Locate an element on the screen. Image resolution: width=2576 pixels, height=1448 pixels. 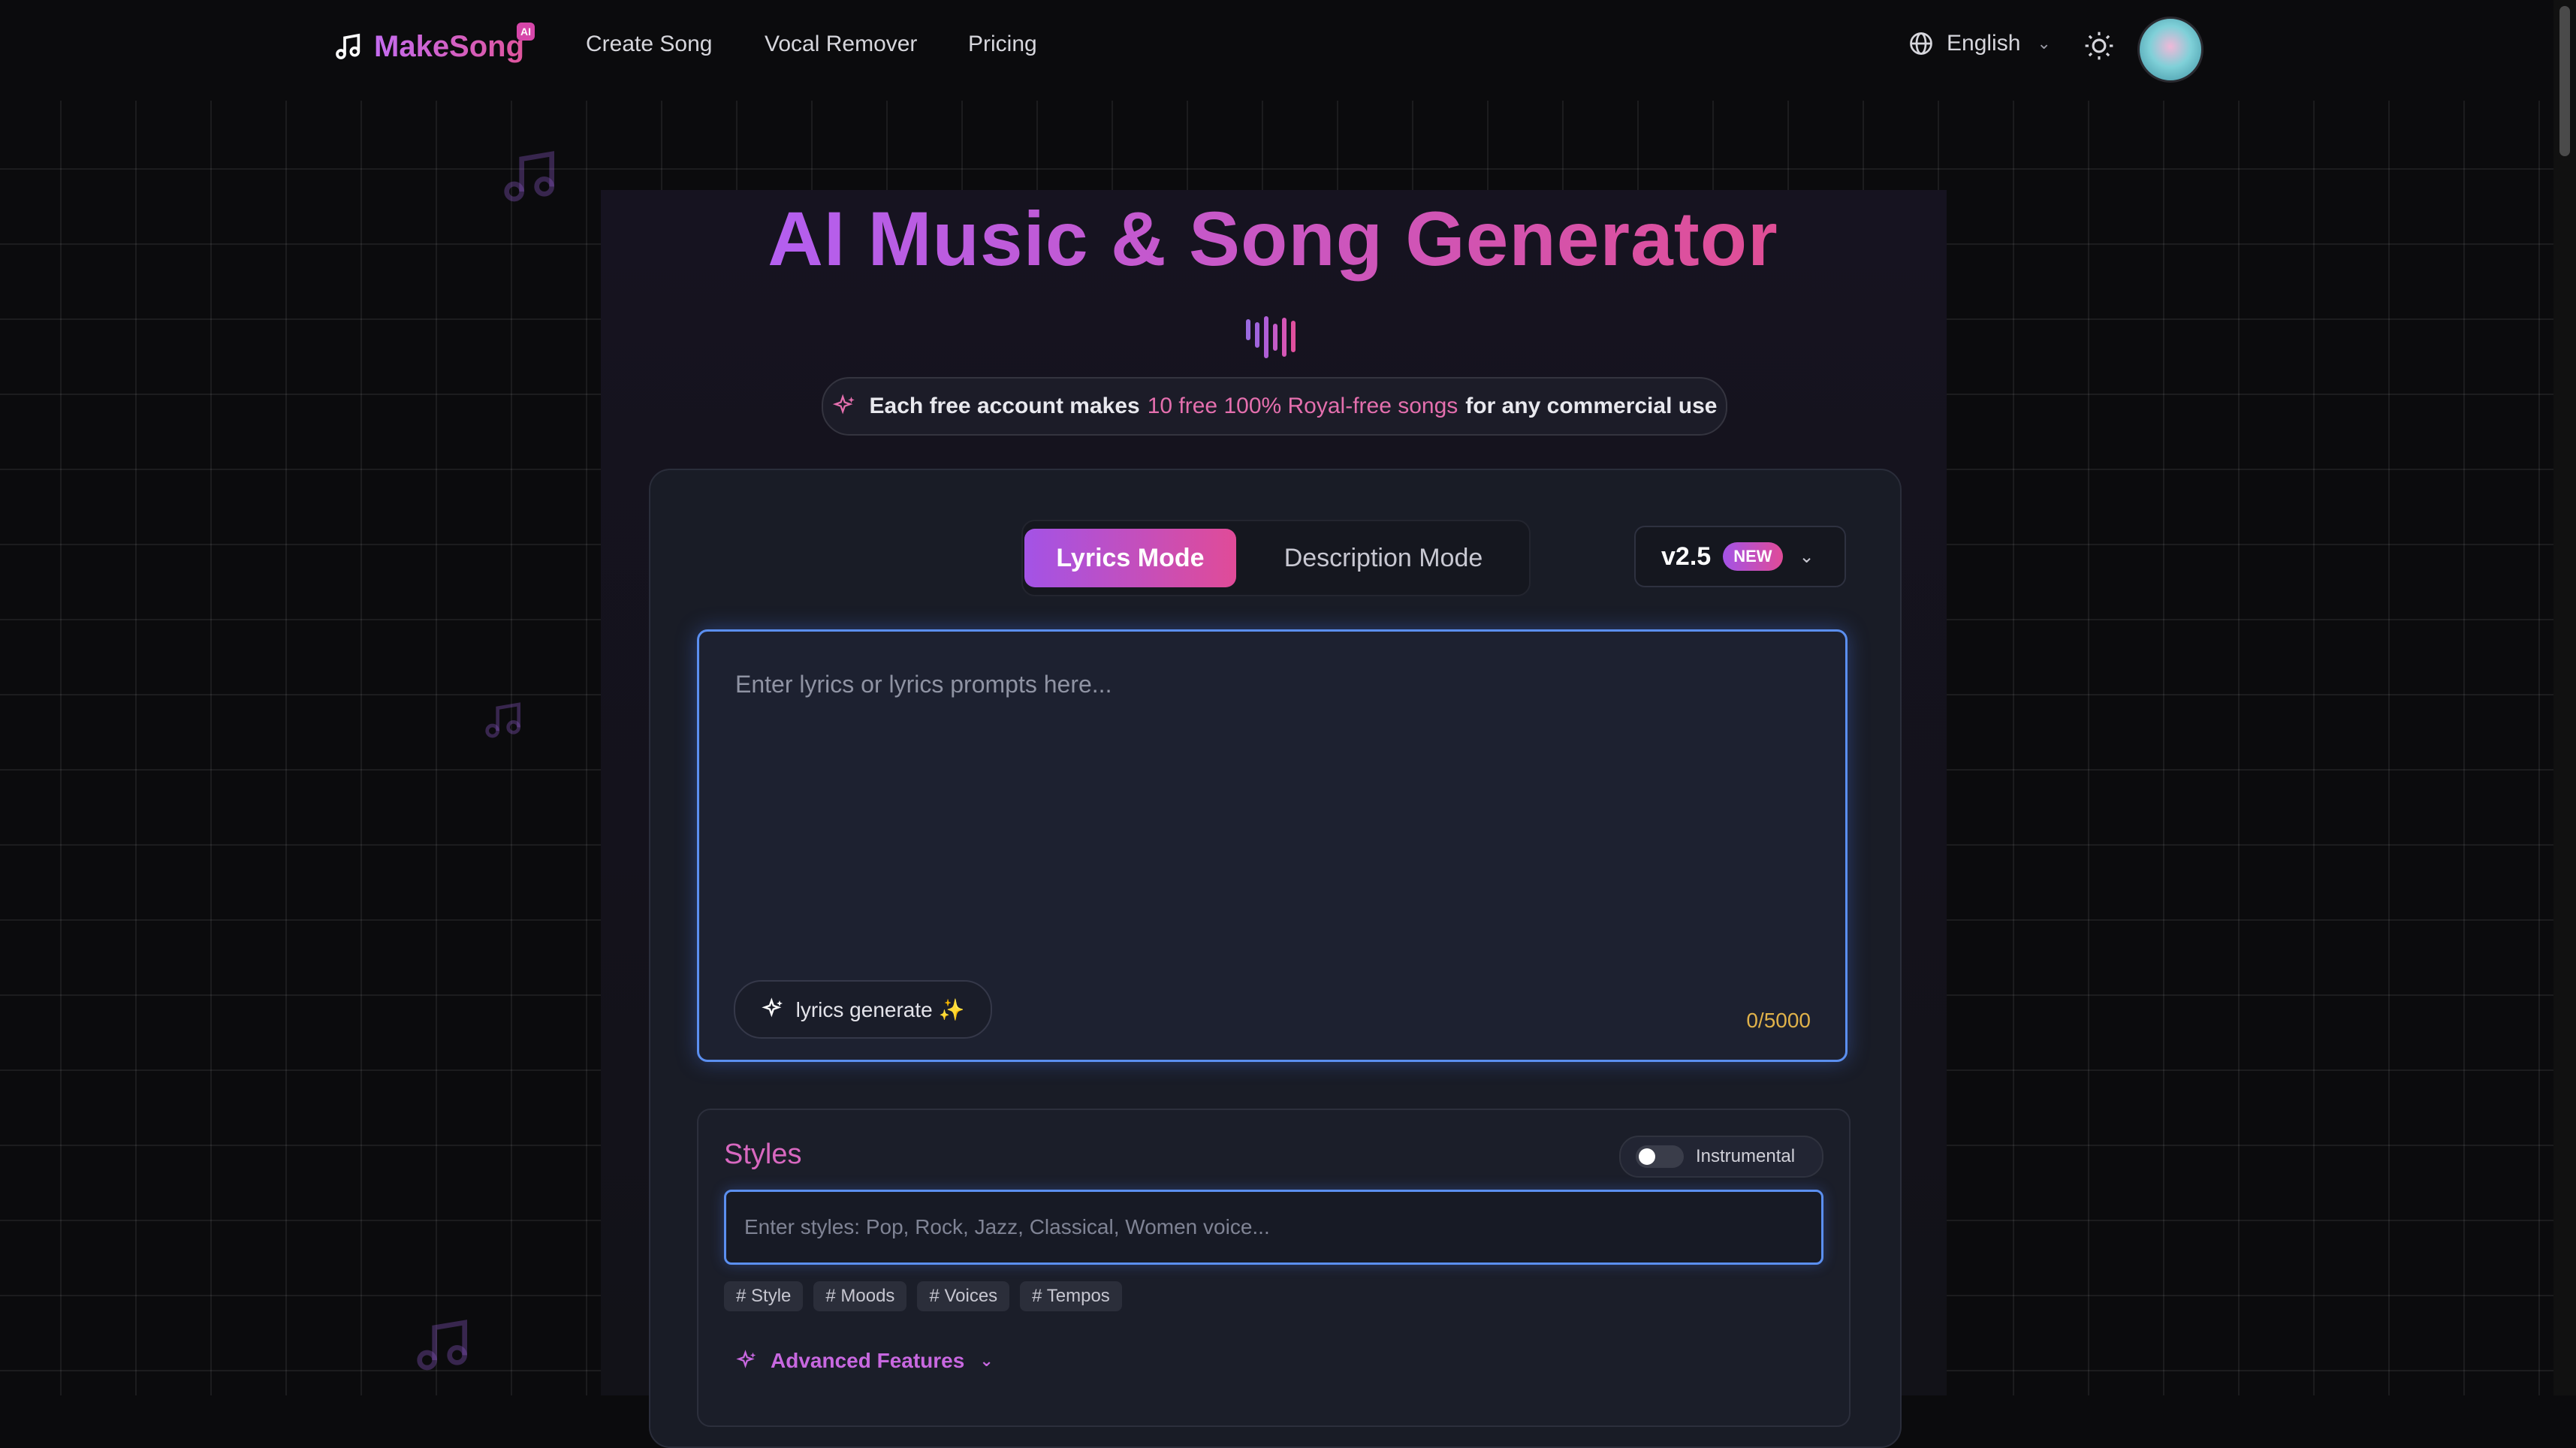
model-version-select: v2.5 NEW ⌄ is located at coordinates (1740, 556).